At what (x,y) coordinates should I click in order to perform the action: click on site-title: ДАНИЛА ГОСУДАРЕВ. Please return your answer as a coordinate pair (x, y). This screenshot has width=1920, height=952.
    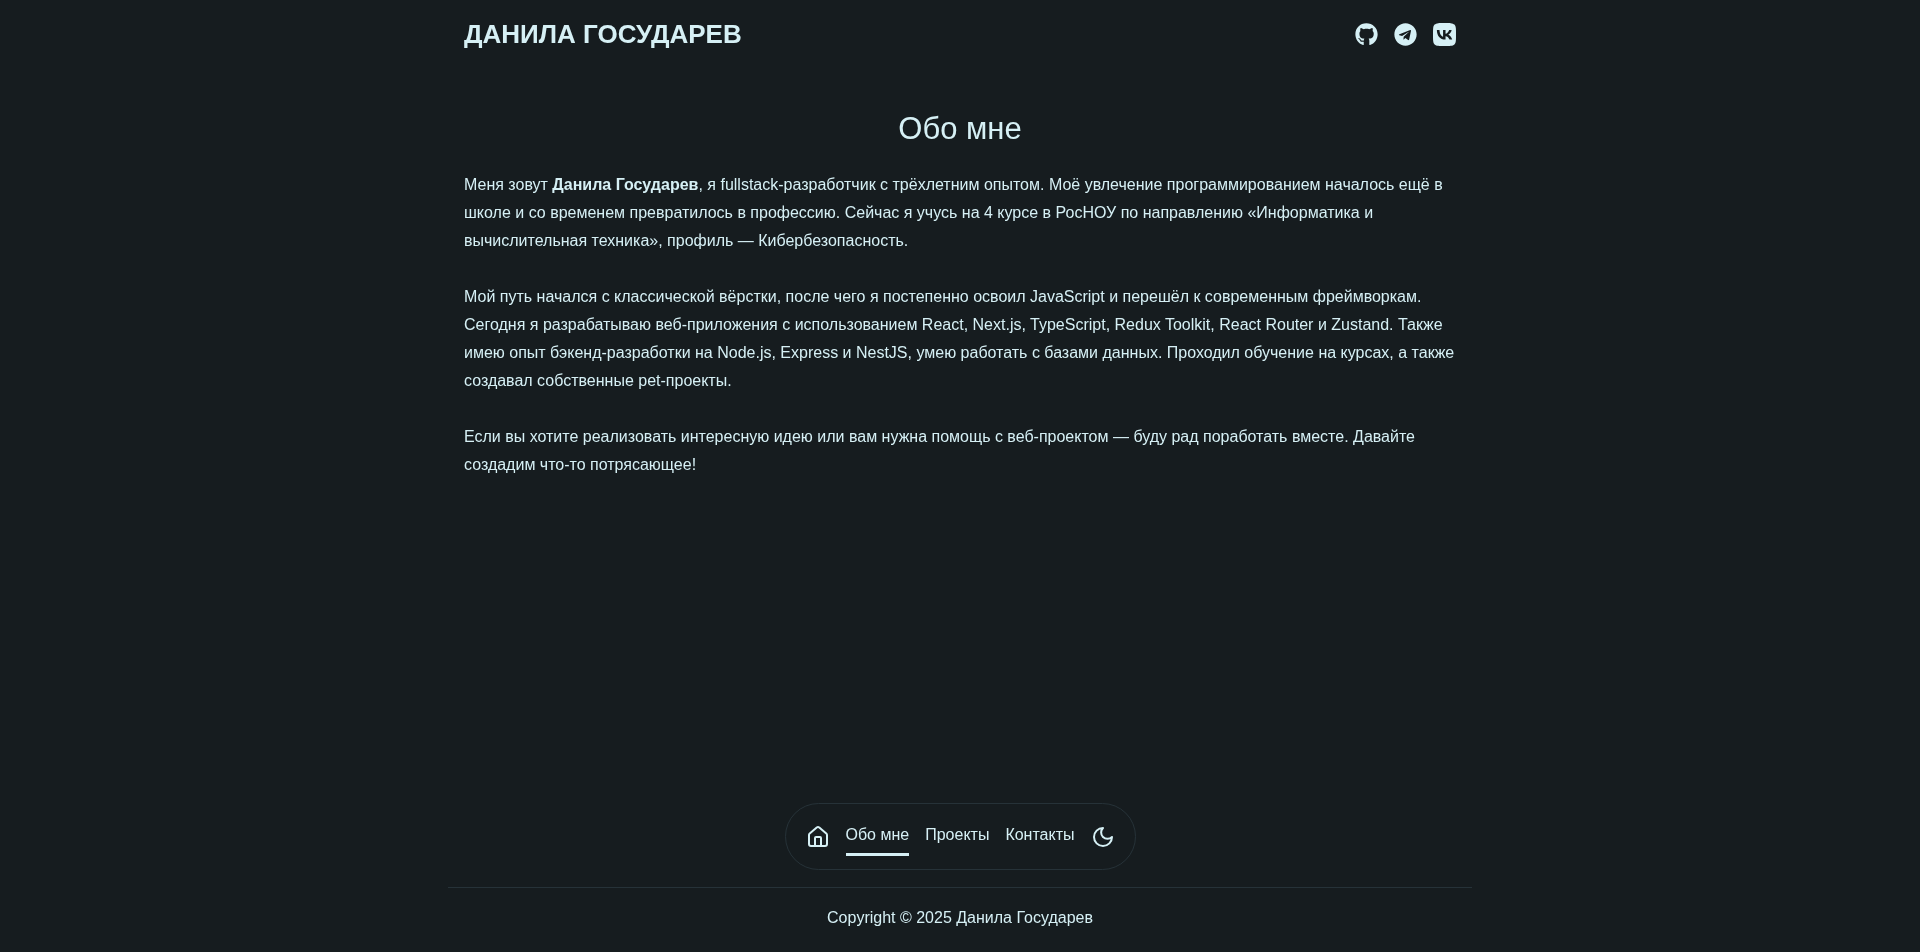
    Looking at the image, I should click on (603, 34).